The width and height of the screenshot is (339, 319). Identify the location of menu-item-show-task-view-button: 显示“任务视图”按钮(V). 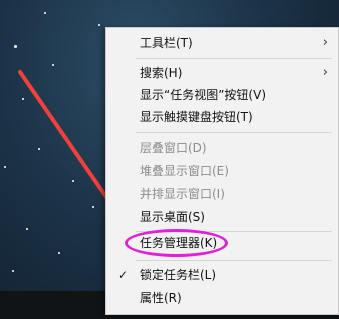
(222, 95).